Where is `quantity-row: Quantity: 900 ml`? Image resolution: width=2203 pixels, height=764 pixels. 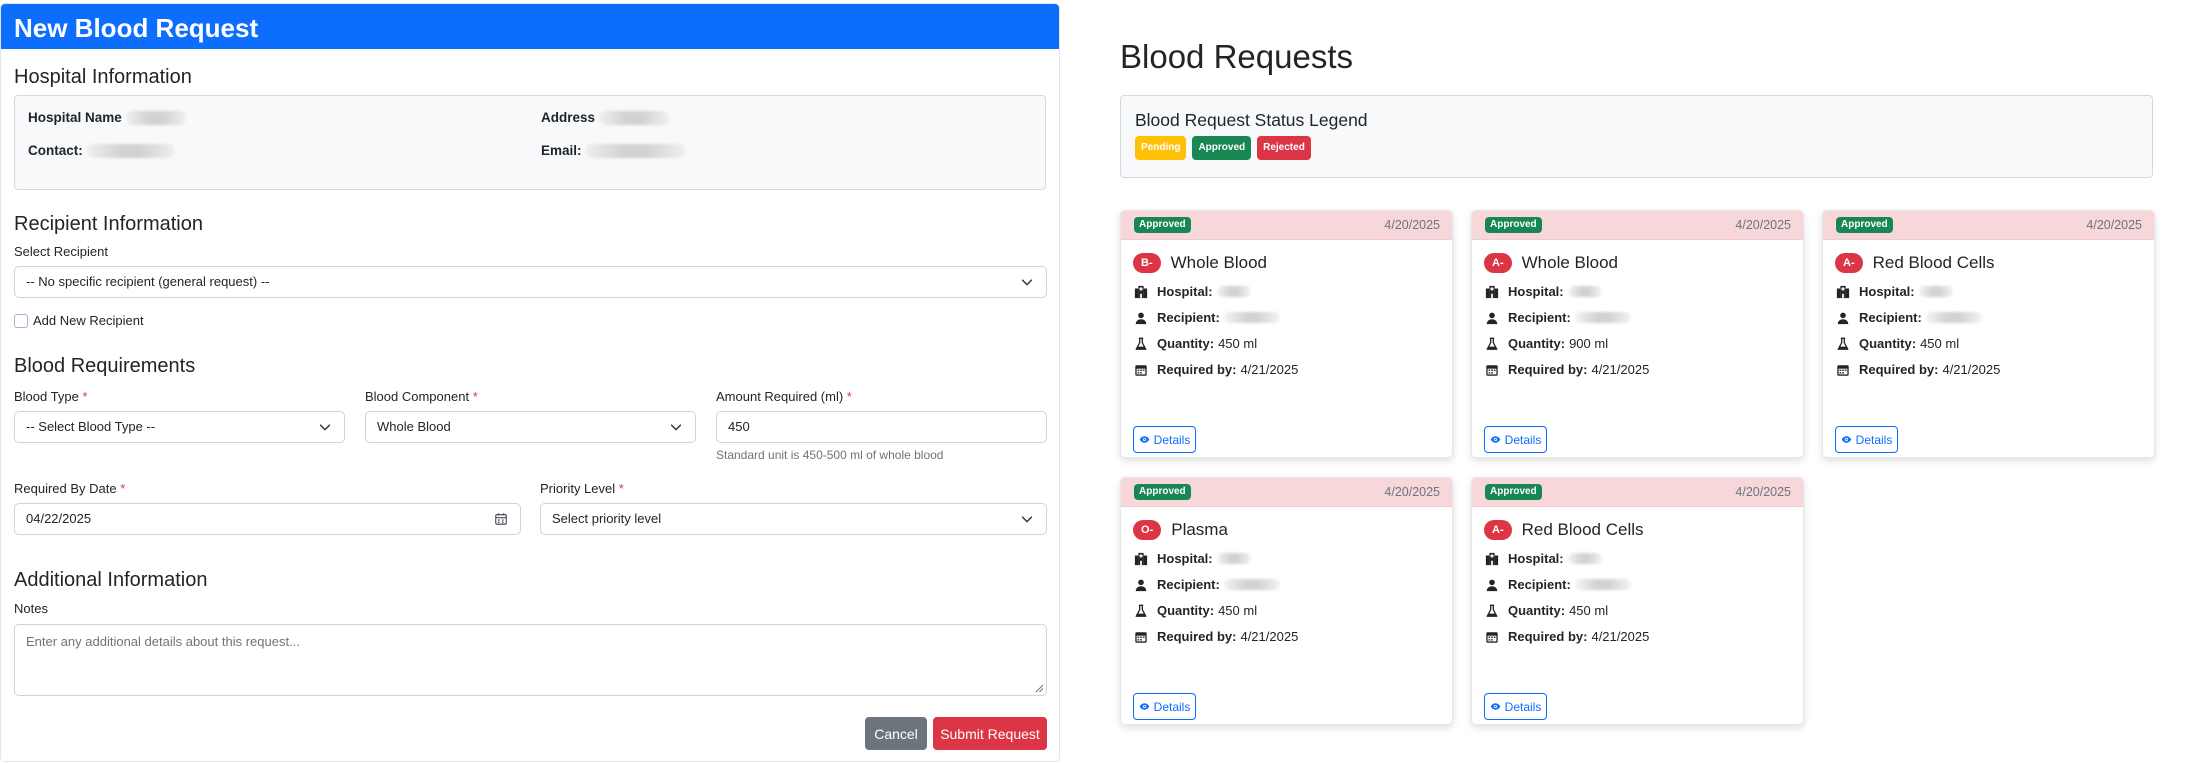 quantity-row: Quantity: 900 ml is located at coordinates (1546, 343).